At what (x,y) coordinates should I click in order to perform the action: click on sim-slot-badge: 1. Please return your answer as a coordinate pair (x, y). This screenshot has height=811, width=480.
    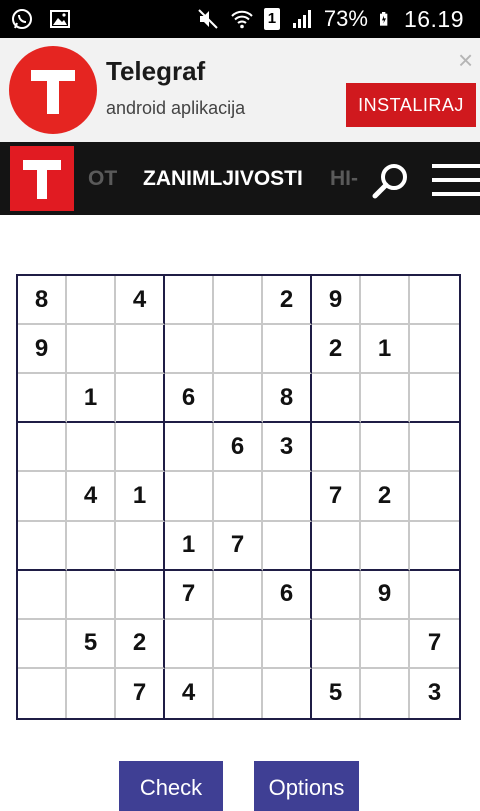
    Looking at the image, I should click on (271, 19).